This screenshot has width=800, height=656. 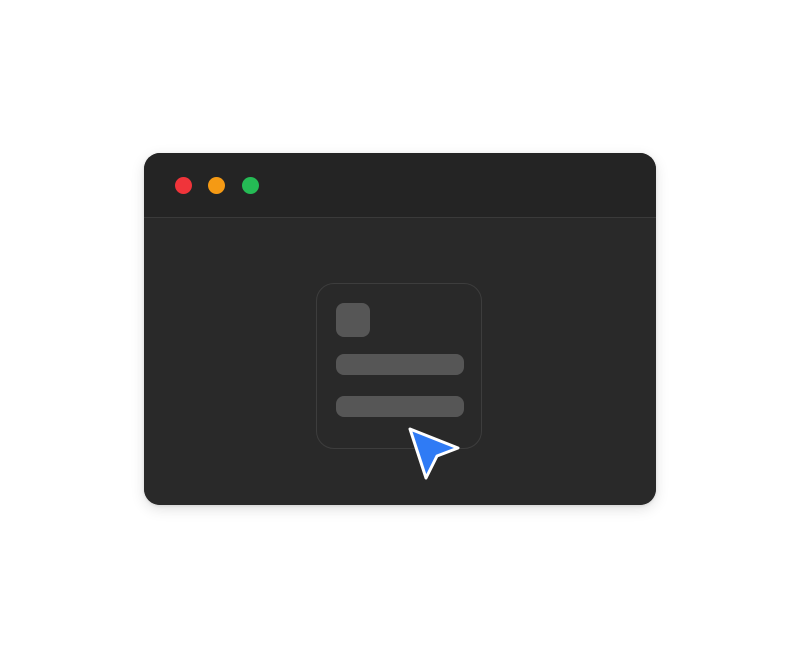 What do you see at coordinates (216, 185) in the screenshot?
I see `minimize-dot-icon` at bounding box center [216, 185].